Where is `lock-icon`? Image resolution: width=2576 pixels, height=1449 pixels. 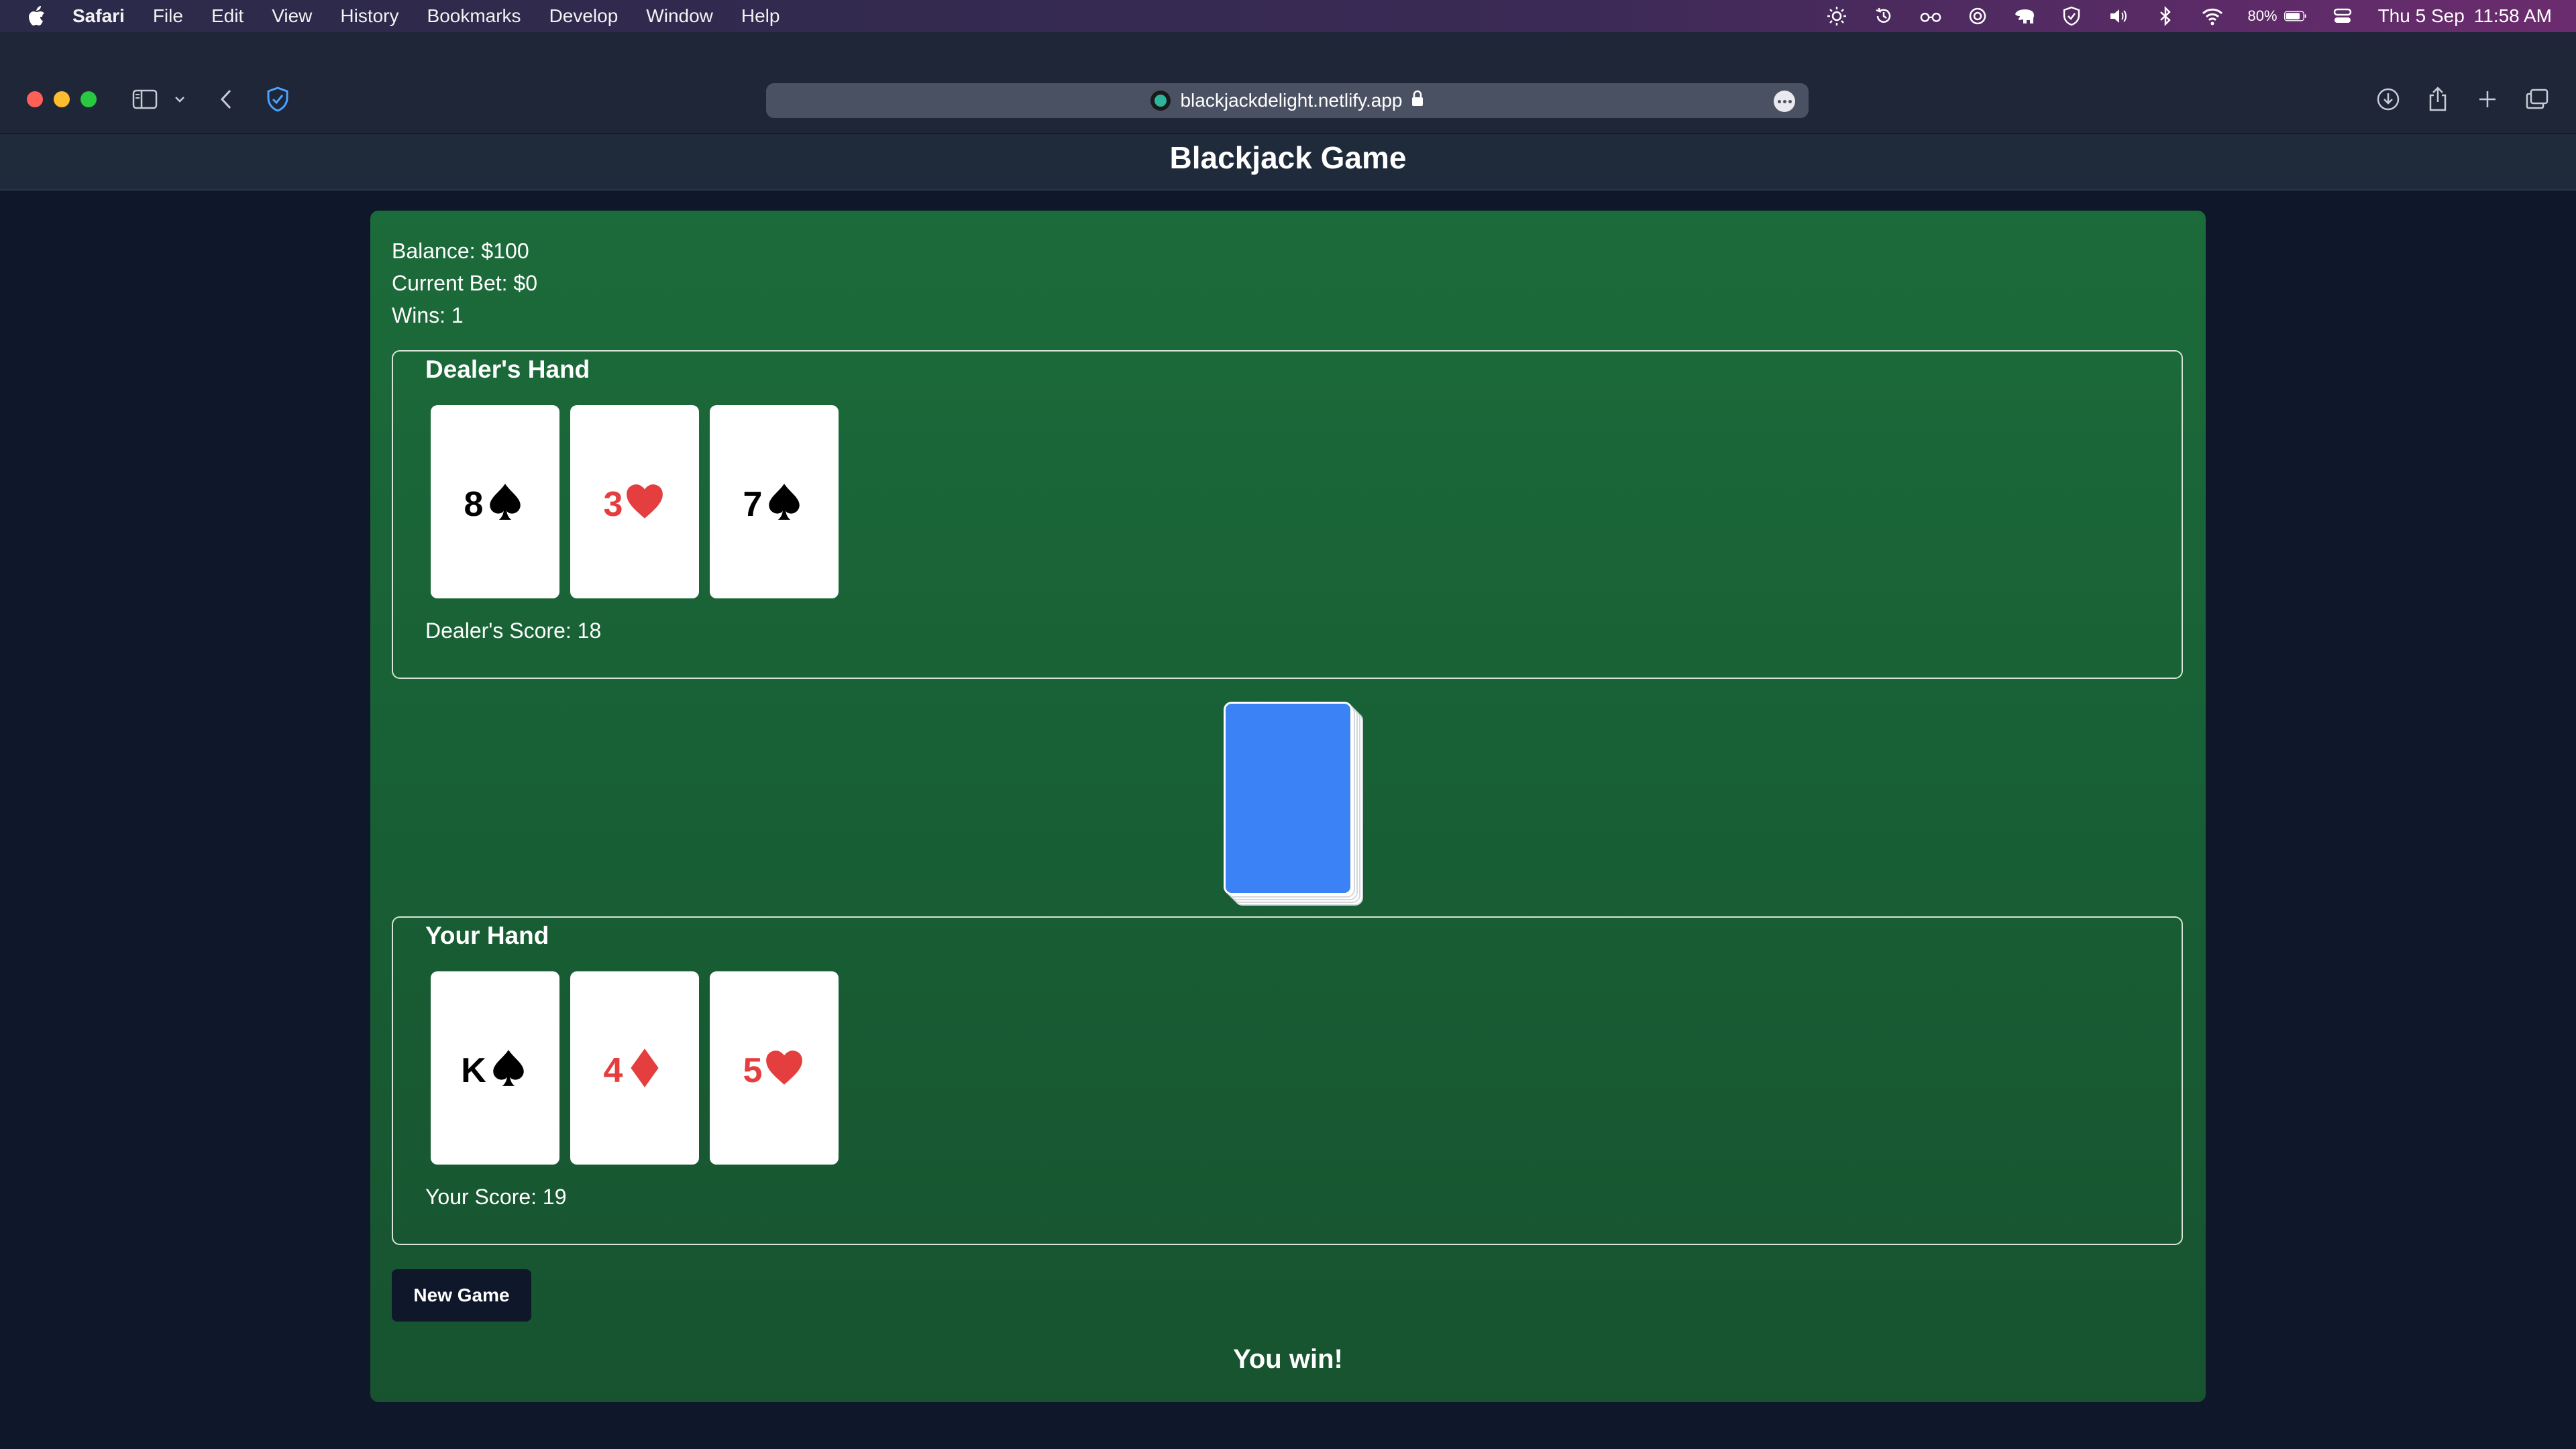
lock-icon is located at coordinates (1417, 101).